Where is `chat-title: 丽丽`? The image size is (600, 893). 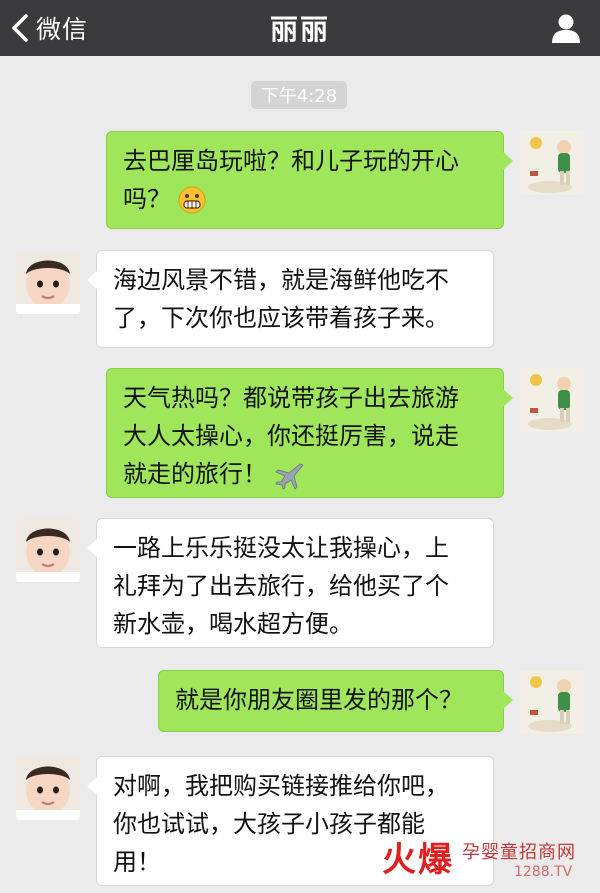 chat-title: 丽丽 is located at coordinates (299, 29).